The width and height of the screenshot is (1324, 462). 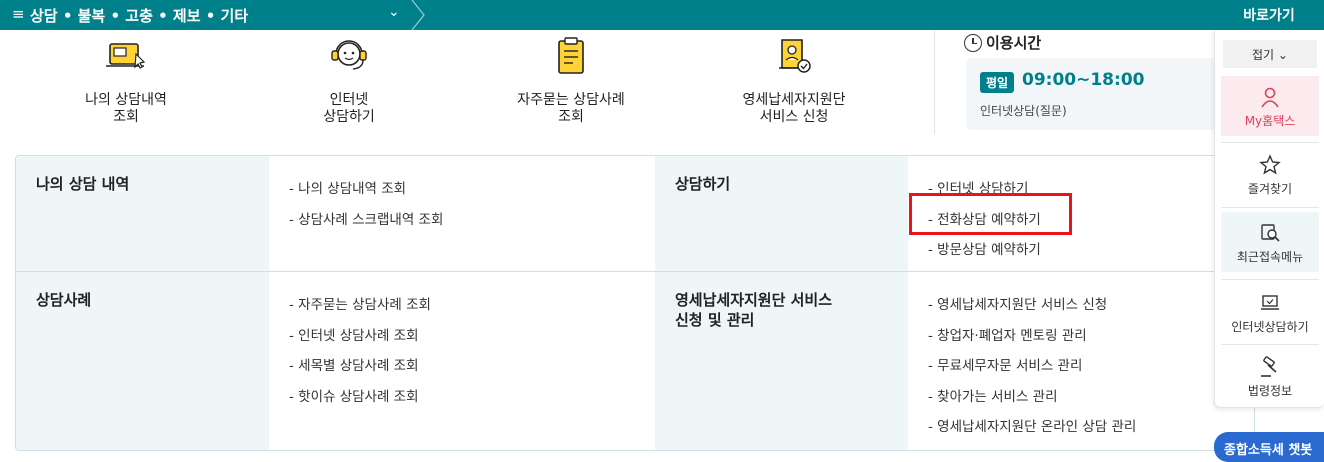 What do you see at coordinates (142, 213) in the screenshot?
I see `section-header-my-history: 나의 상담 내역` at bounding box center [142, 213].